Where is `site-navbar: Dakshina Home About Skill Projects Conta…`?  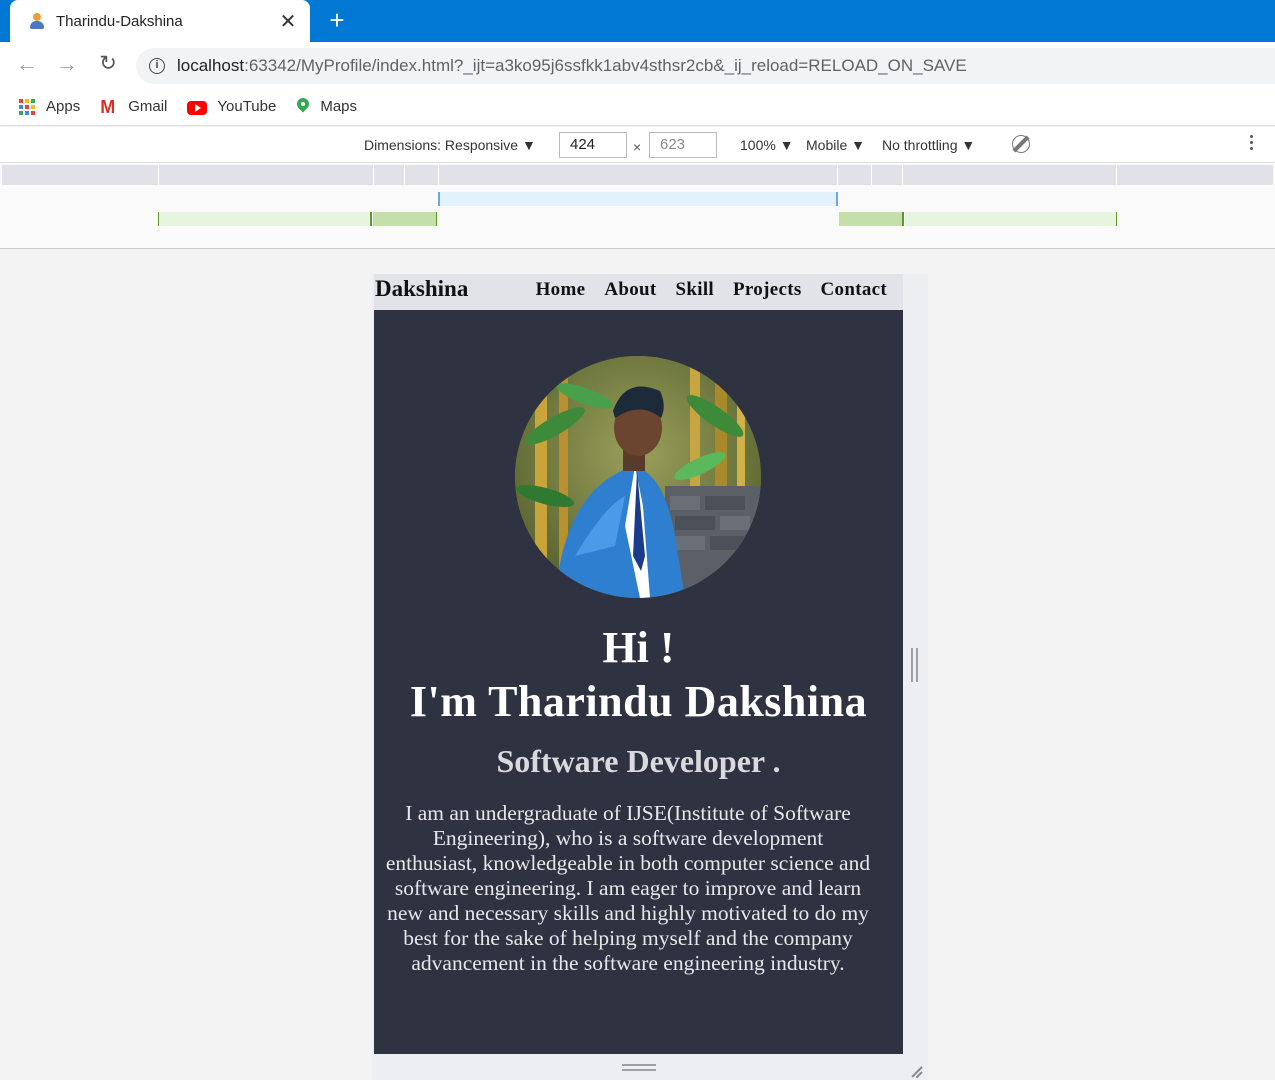 site-navbar: Dakshina Home About Skill Projects Conta… is located at coordinates (638, 292).